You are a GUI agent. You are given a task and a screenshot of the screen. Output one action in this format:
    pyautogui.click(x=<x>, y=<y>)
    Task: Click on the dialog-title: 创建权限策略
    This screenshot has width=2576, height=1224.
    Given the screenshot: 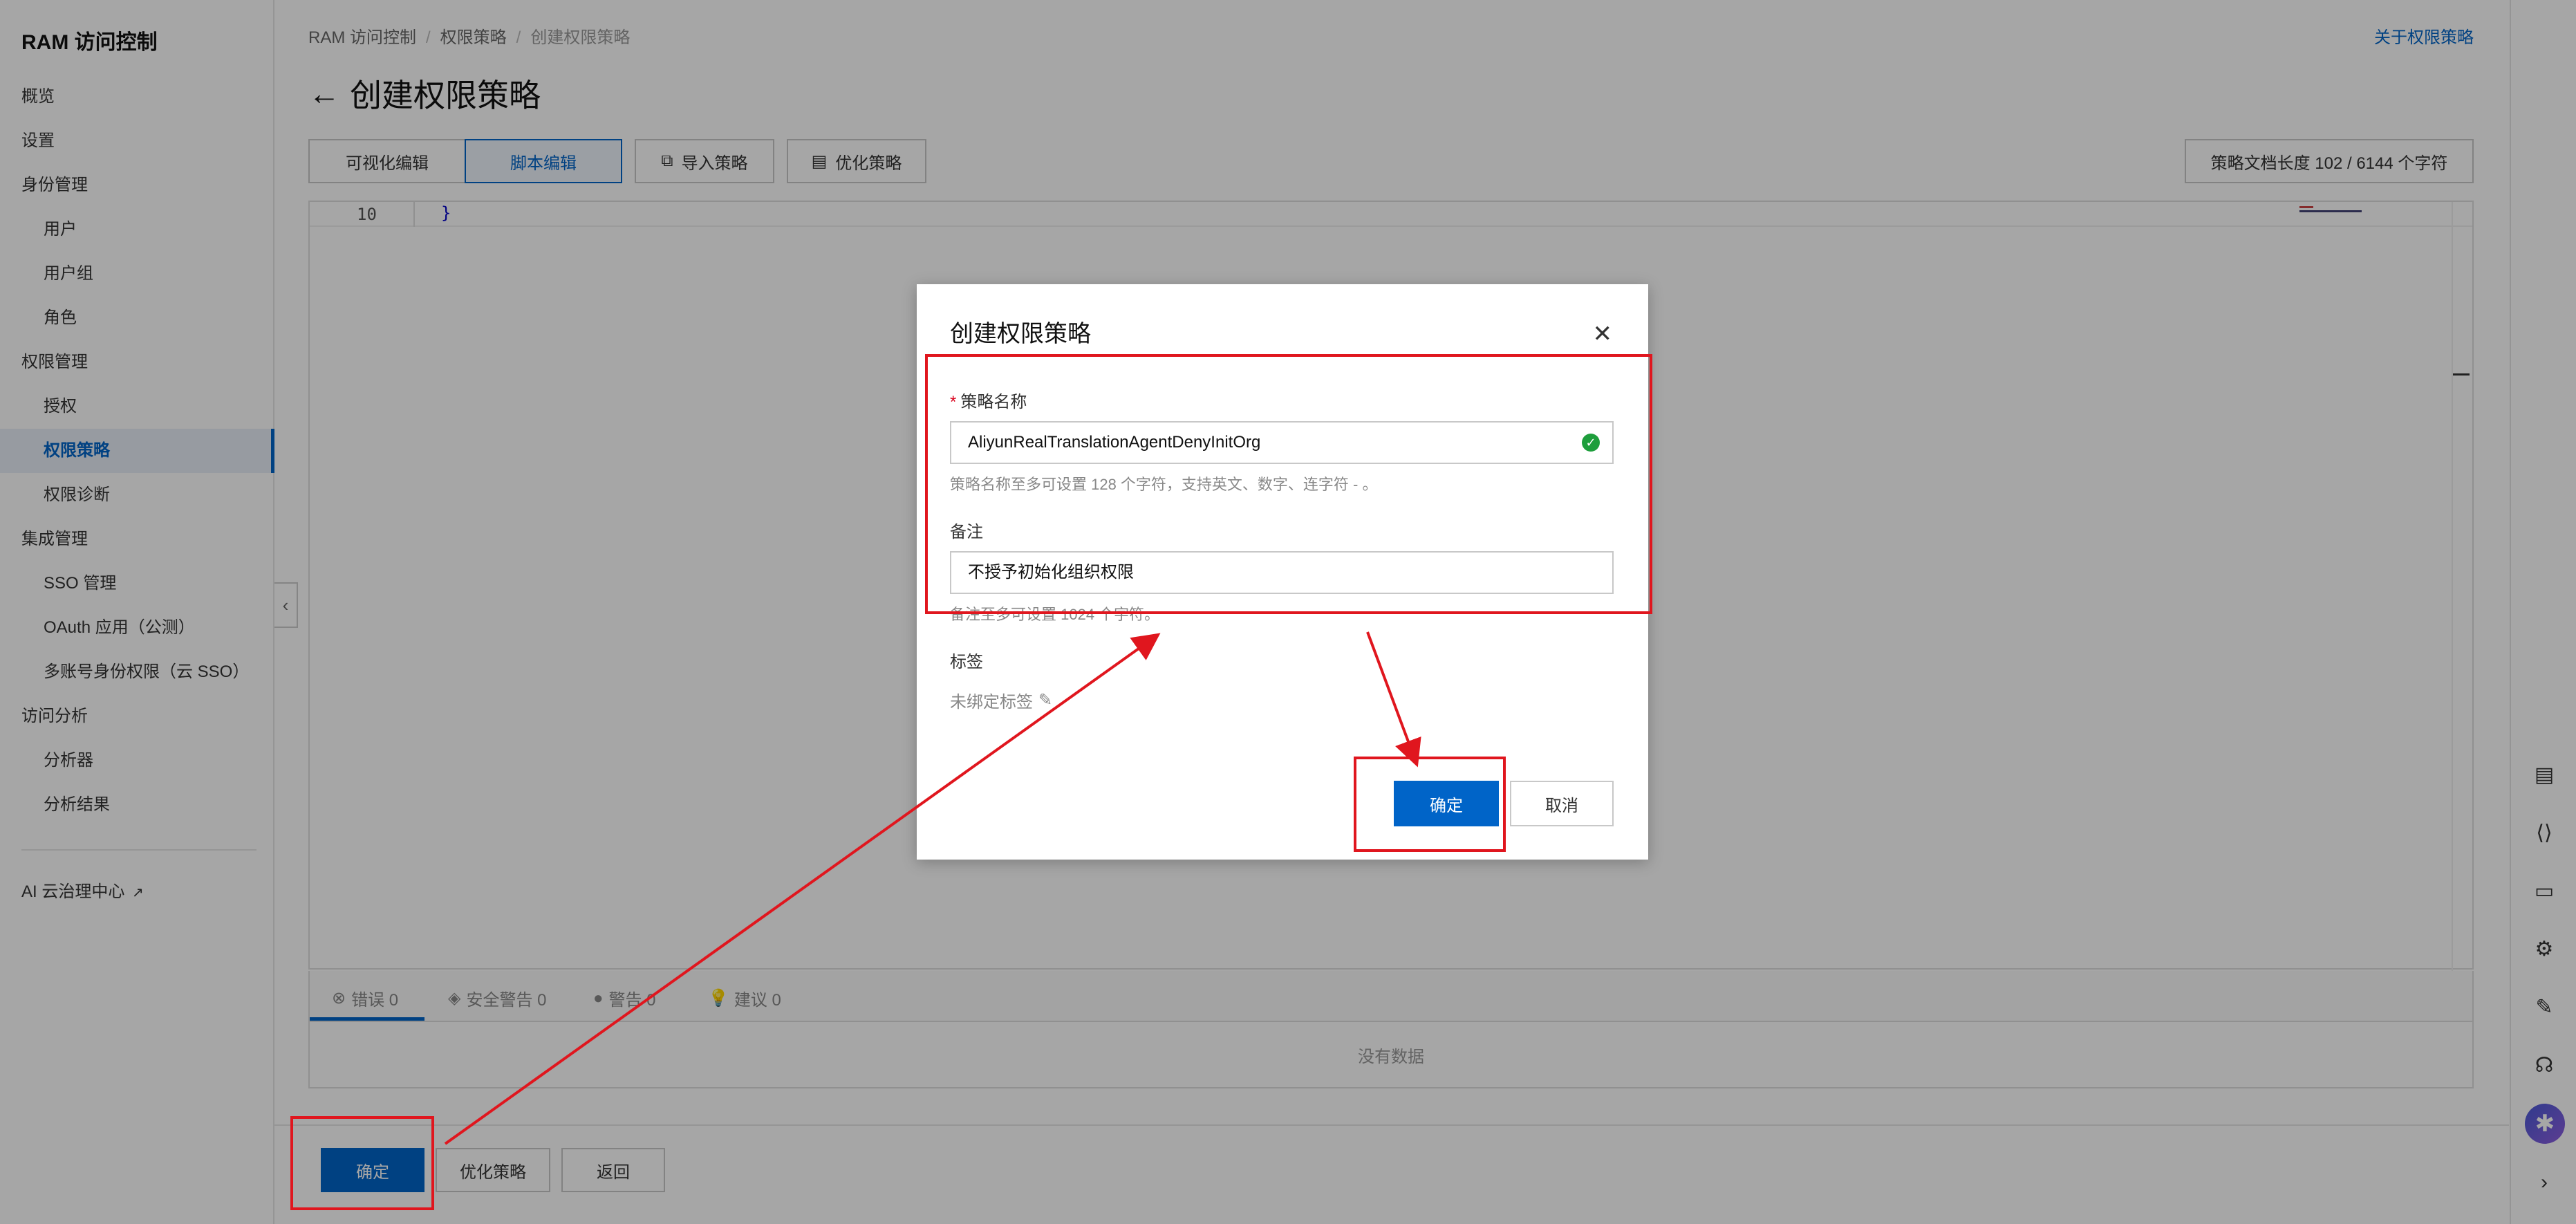 What is the action you would take?
    pyautogui.click(x=1020, y=334)
    